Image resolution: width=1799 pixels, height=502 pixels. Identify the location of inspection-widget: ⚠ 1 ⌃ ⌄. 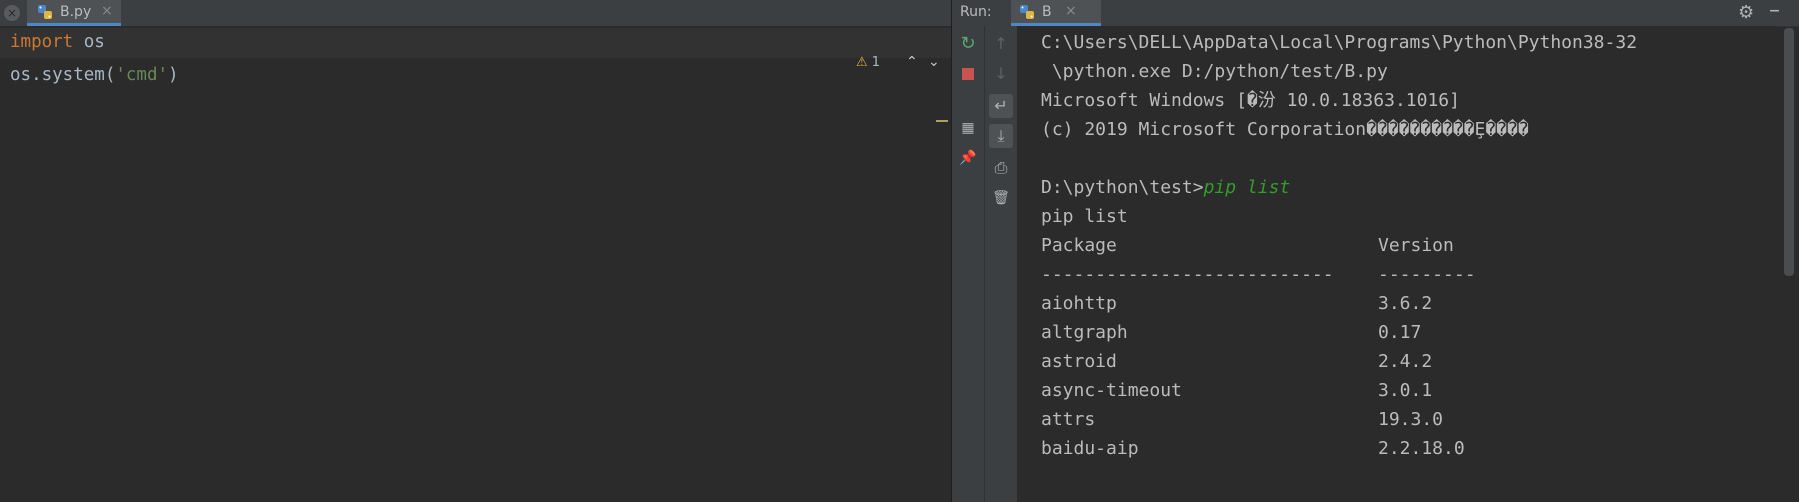
(901, 64).